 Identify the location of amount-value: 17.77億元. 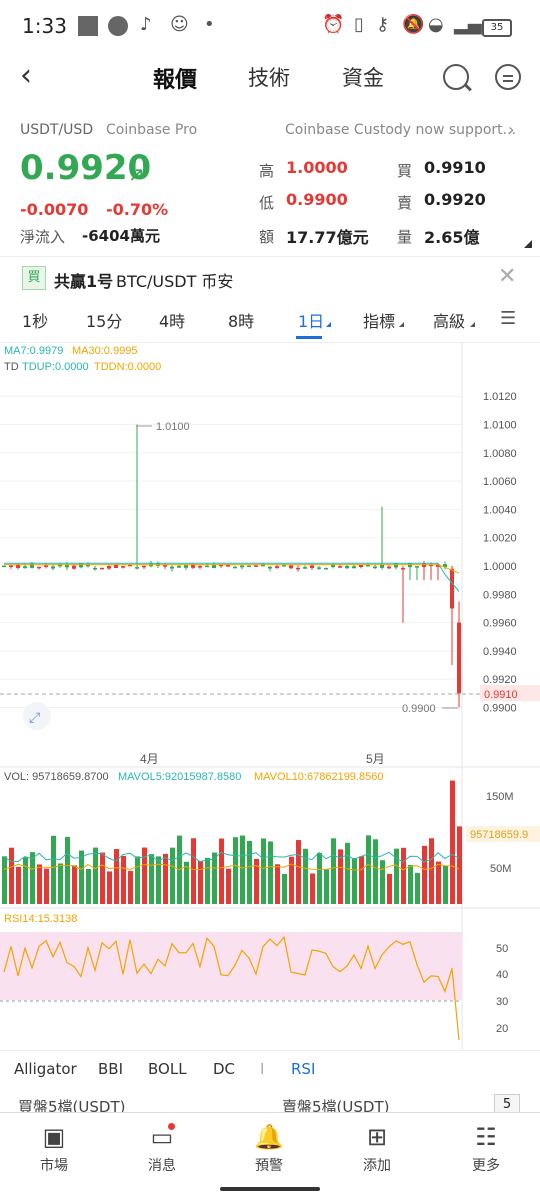
(327, 237).